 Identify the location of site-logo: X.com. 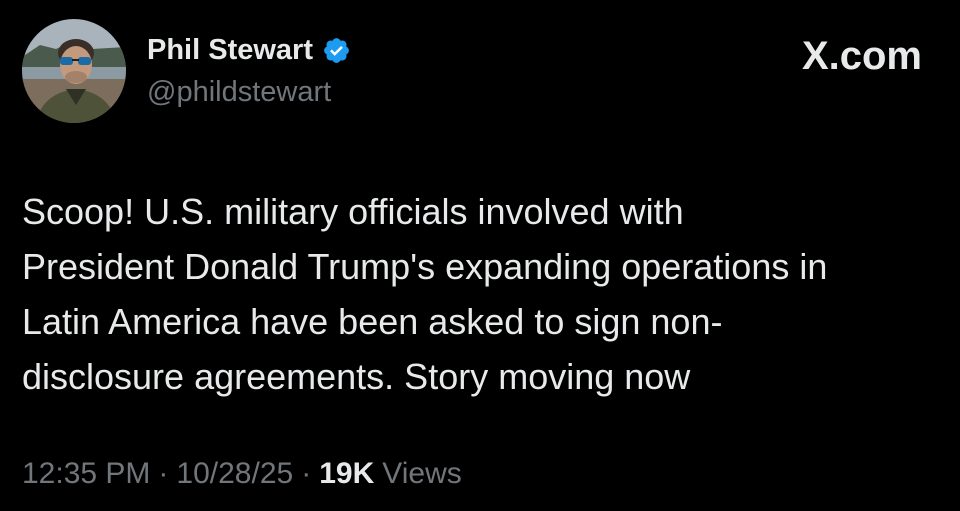
(862, 56).